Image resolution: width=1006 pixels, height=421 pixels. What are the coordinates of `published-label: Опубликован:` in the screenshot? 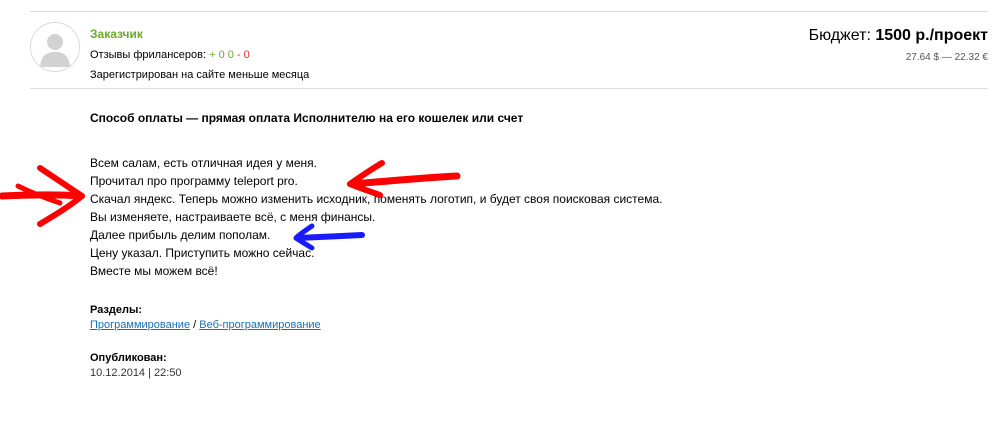 It's located at (128, 358).